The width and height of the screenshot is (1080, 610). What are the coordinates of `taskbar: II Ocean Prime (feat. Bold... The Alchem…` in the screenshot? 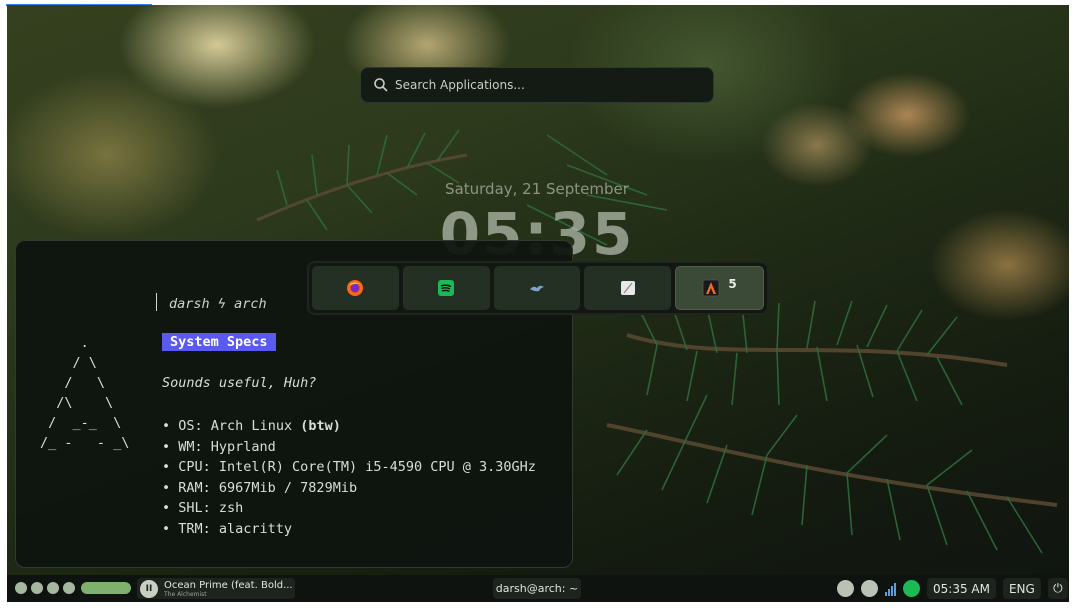 It's located at (538, 588).